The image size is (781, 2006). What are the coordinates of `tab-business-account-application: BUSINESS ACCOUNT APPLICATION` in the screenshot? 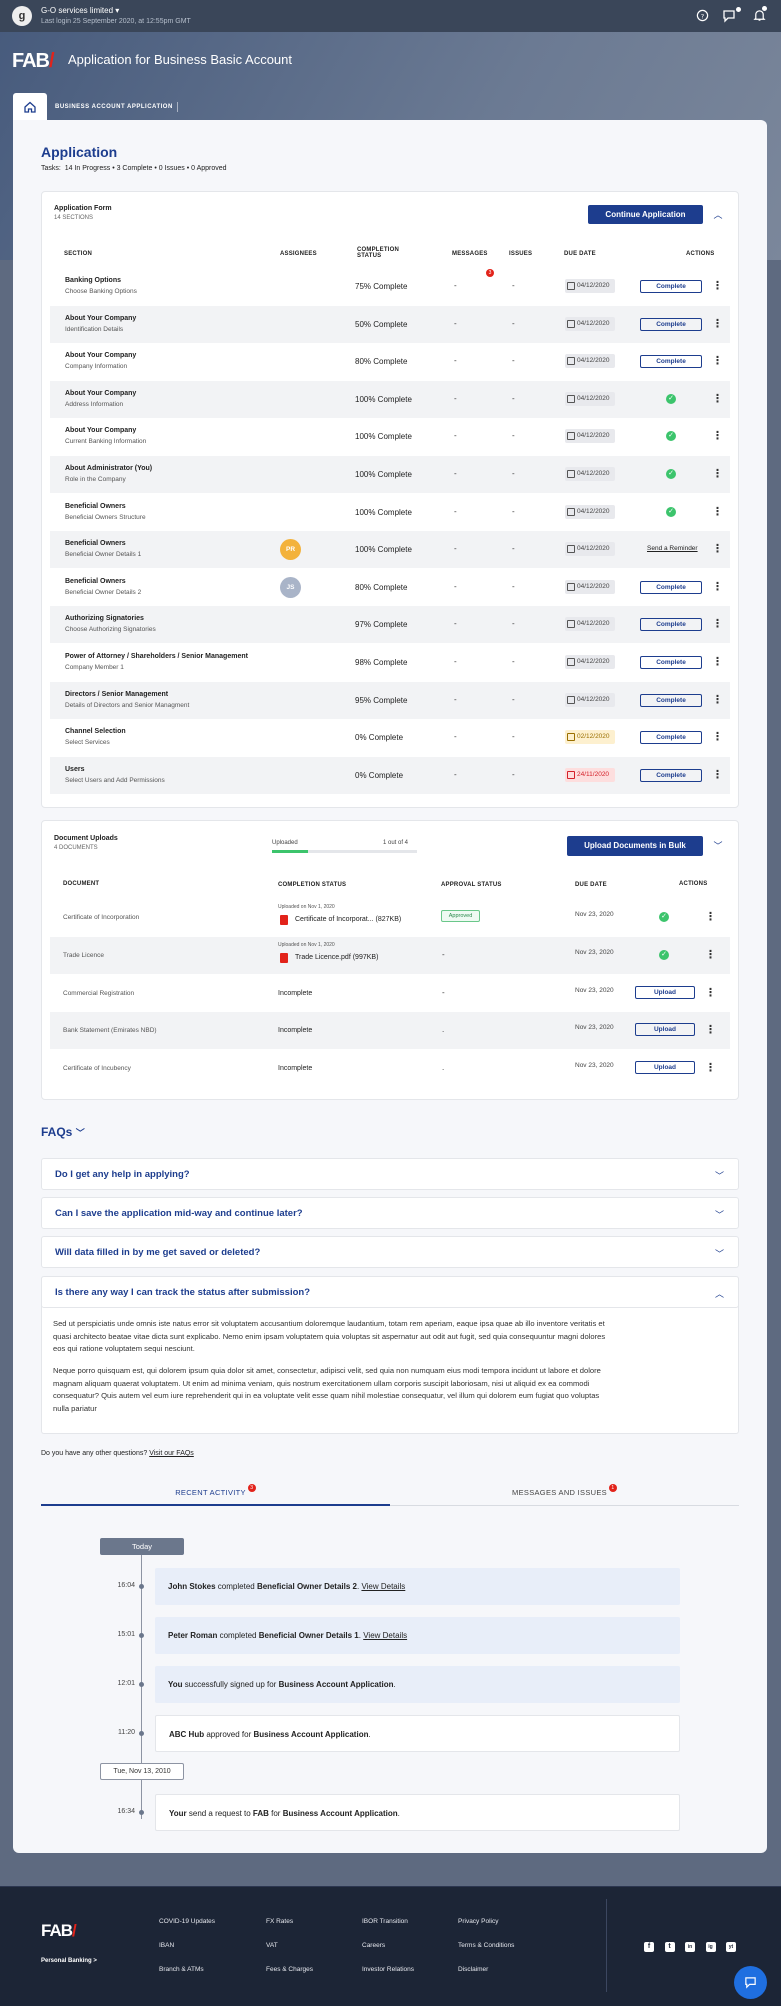 It's located at (114, 107).